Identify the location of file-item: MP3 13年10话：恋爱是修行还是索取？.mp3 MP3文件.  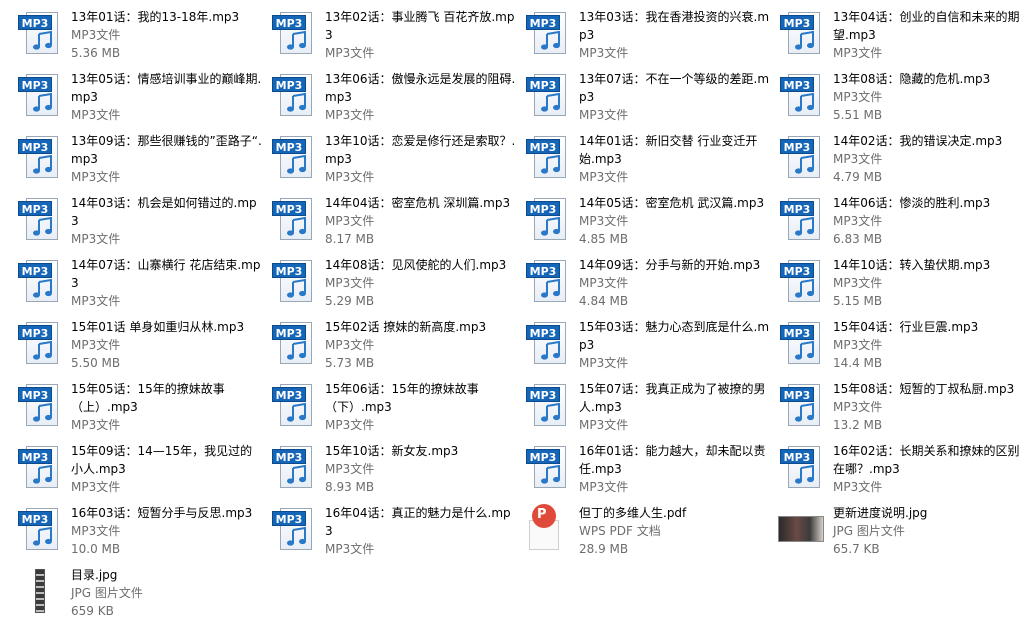
(397, 163).